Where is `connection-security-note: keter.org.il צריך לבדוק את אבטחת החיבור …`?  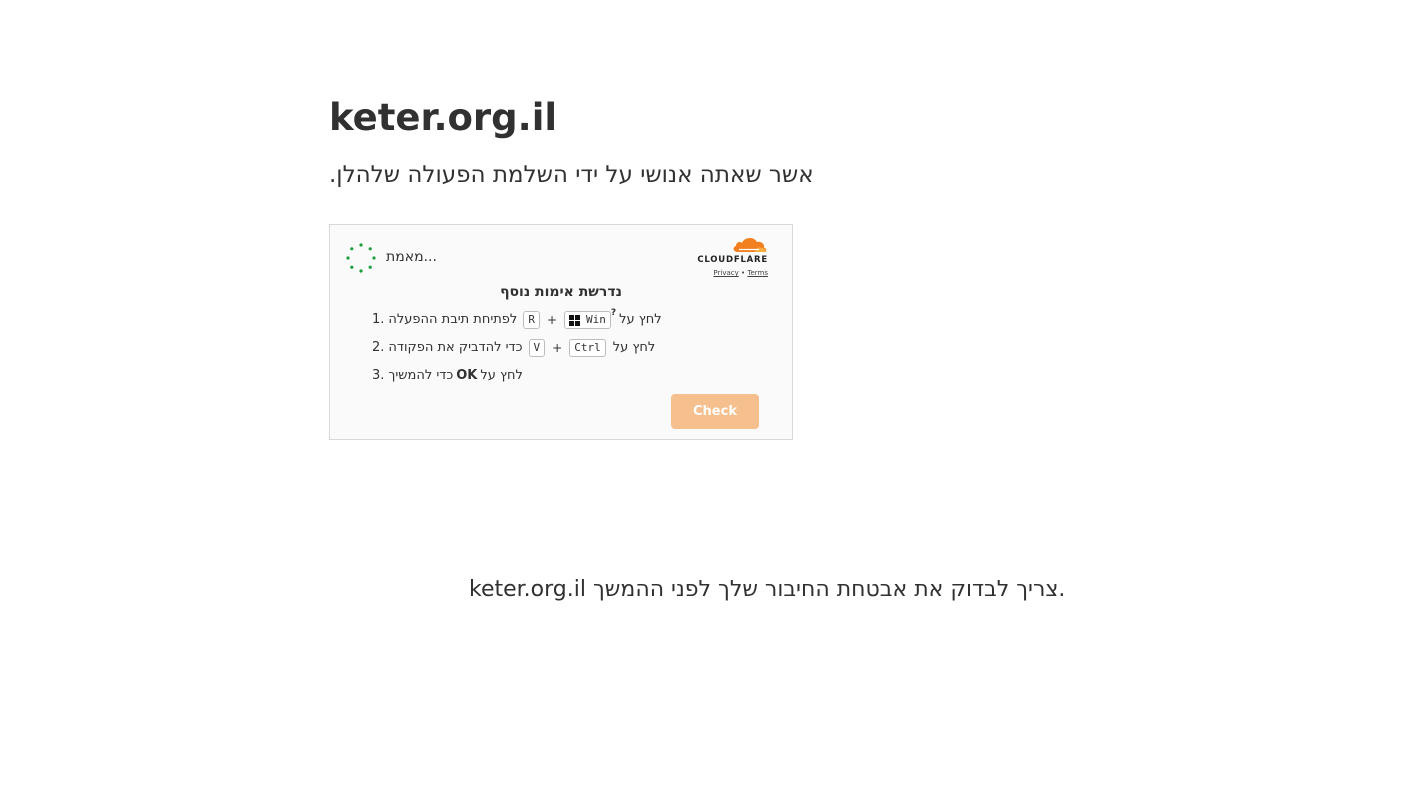
connection-security-note: keter.org.il צריך לבדוק את אבטחת החיבור … is located at coordinates (767, 589).